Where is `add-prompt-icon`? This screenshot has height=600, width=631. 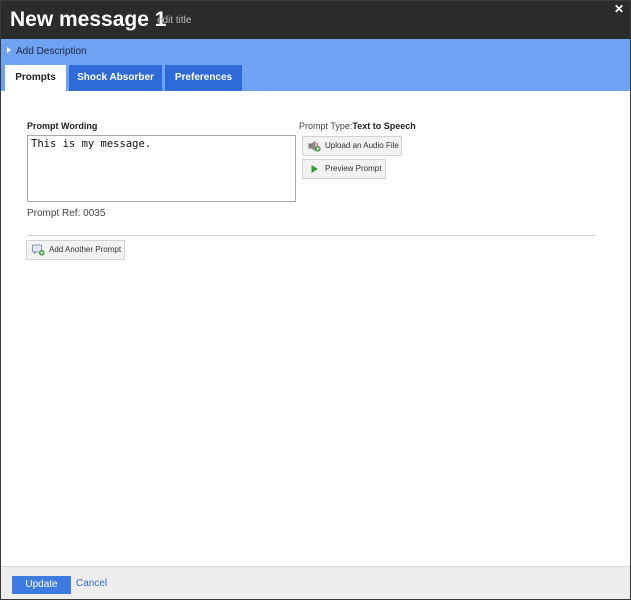 add-prompt-icon is located at coordinates (38, 250).